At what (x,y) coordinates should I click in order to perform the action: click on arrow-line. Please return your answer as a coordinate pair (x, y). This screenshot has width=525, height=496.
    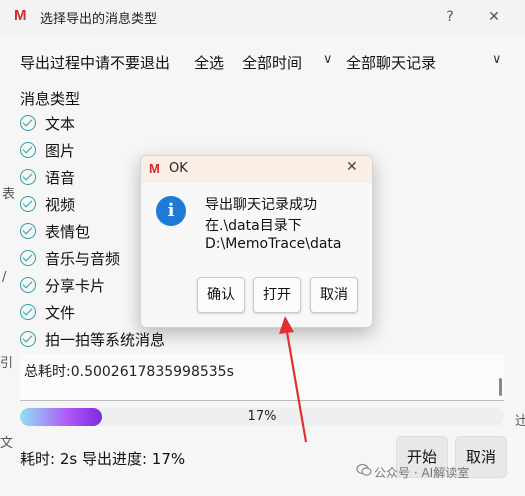
    Looking at the image, I should click on (296, 387).